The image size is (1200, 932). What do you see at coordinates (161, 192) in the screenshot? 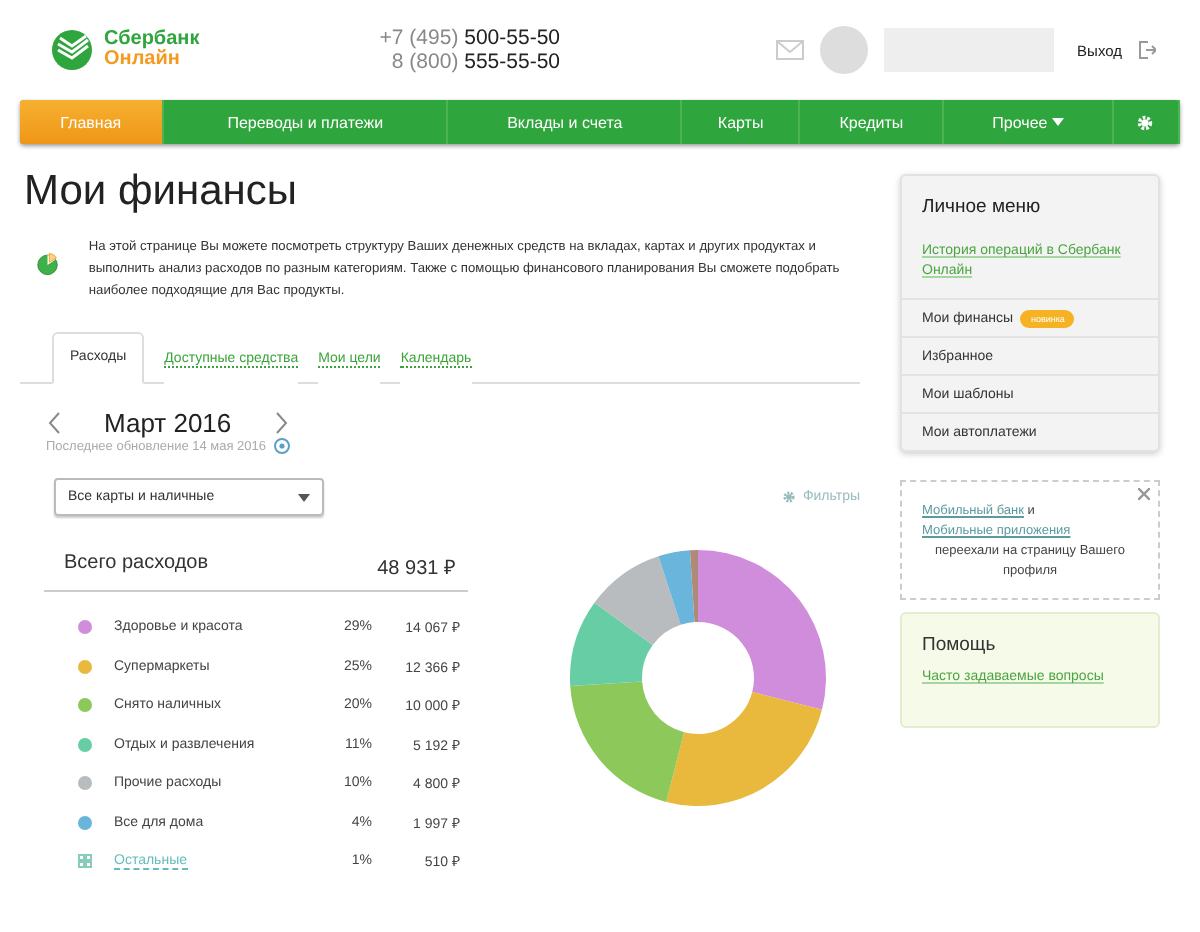
I see `page-title: Мои финансы` at bounding box center [161, 192].